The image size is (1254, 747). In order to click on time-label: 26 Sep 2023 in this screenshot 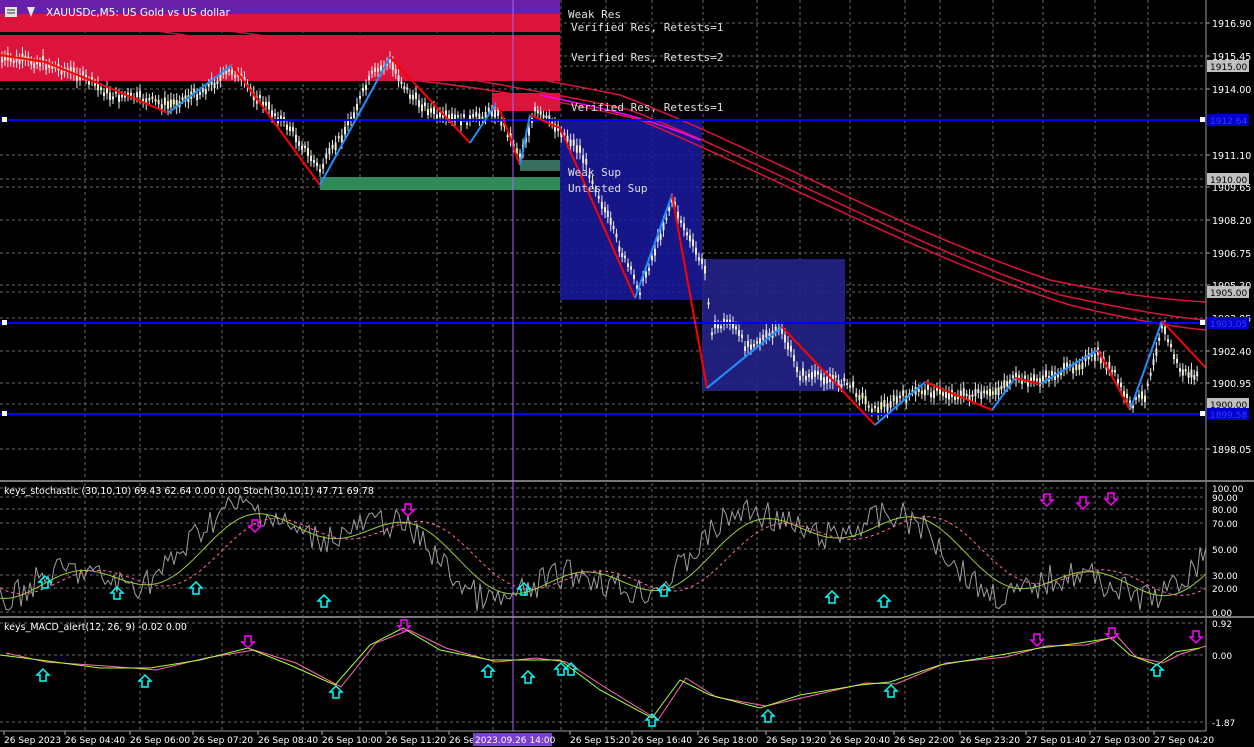, I will do `click(32, 741)`.